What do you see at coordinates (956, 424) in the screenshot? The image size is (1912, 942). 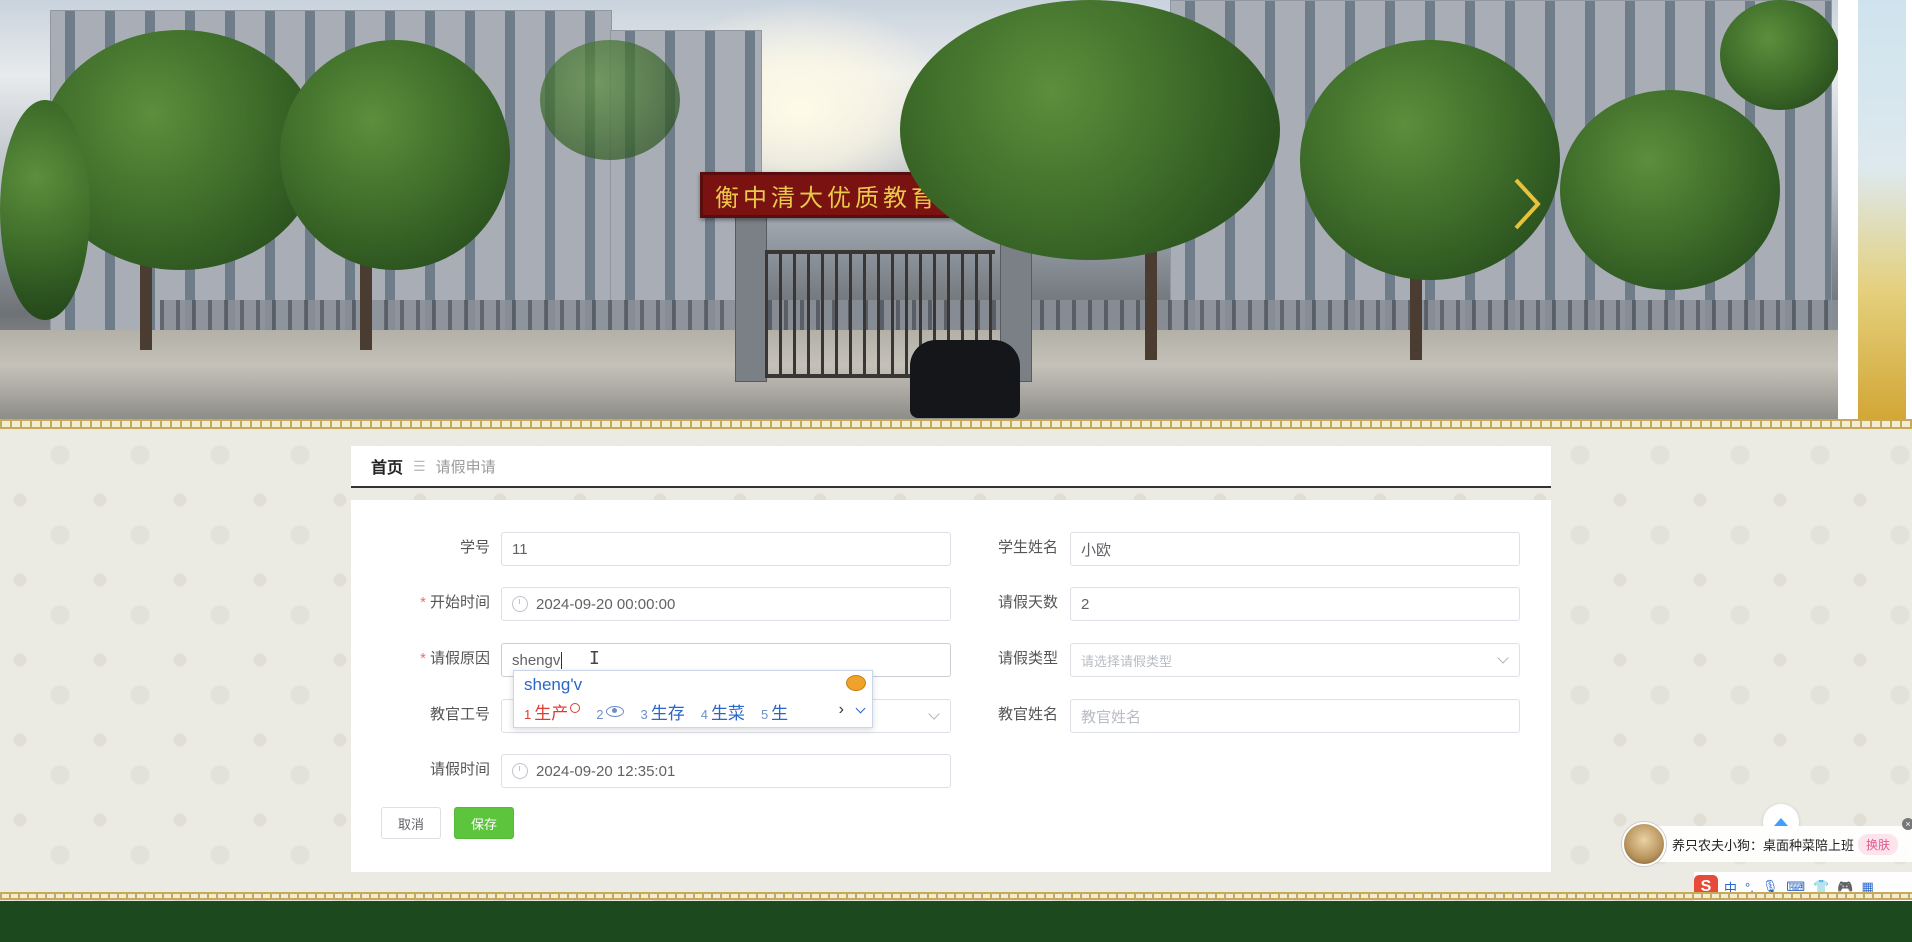 I see `decorative-border-top` at bounding box center [956, 424].